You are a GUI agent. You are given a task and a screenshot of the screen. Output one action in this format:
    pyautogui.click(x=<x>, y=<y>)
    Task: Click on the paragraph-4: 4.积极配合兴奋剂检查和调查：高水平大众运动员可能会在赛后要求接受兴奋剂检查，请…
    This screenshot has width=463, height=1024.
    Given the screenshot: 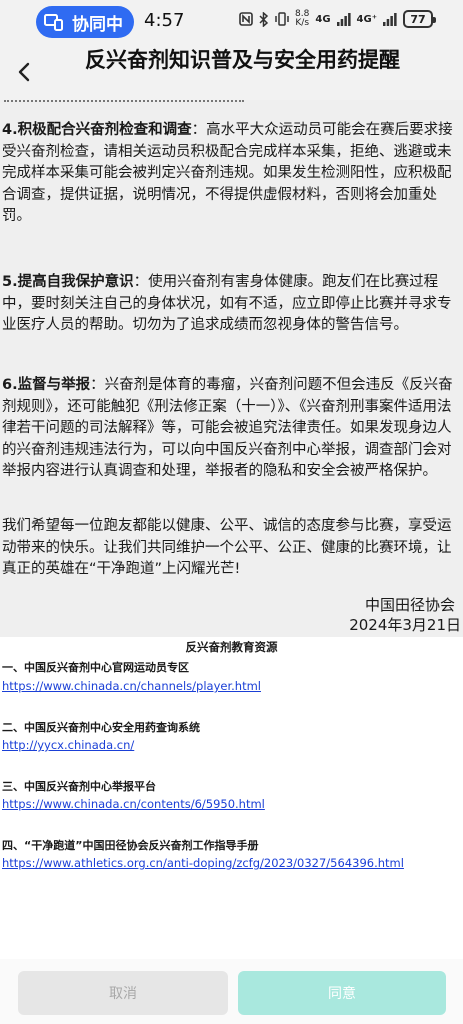 What is the action you would take?
    pyautogui.click(x=231, y=174)
    